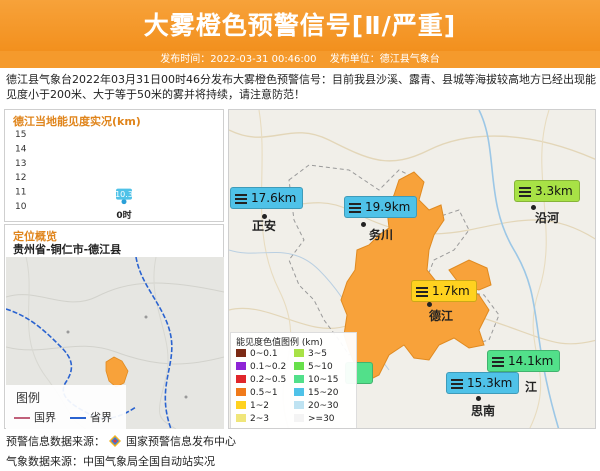 The image size is (600, 471). I want to click on legend-item: 3~5, so click(310, 354).